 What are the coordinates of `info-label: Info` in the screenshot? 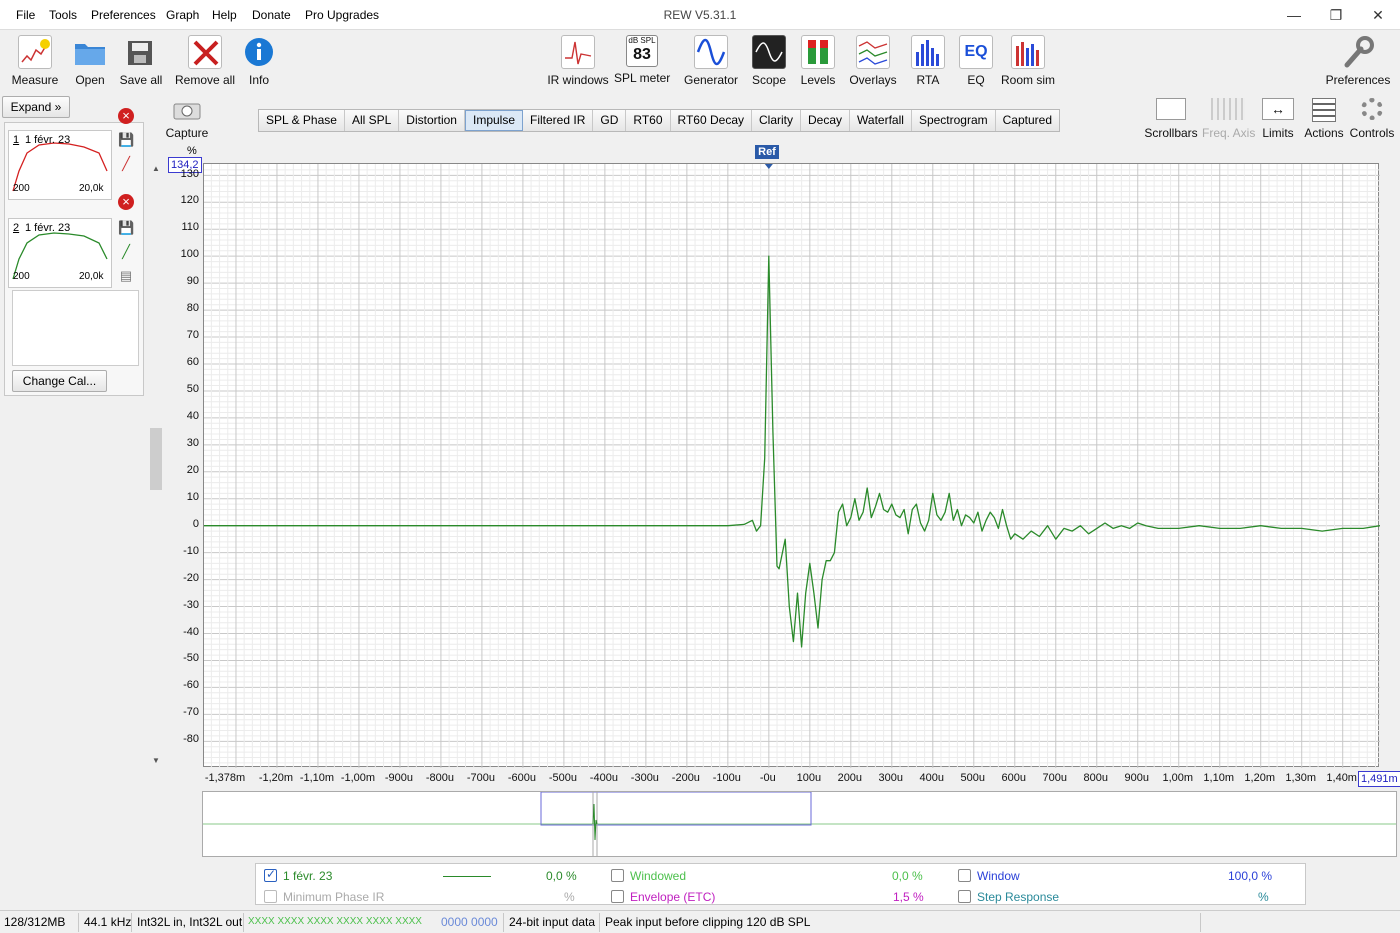 It's located at (258, 80).